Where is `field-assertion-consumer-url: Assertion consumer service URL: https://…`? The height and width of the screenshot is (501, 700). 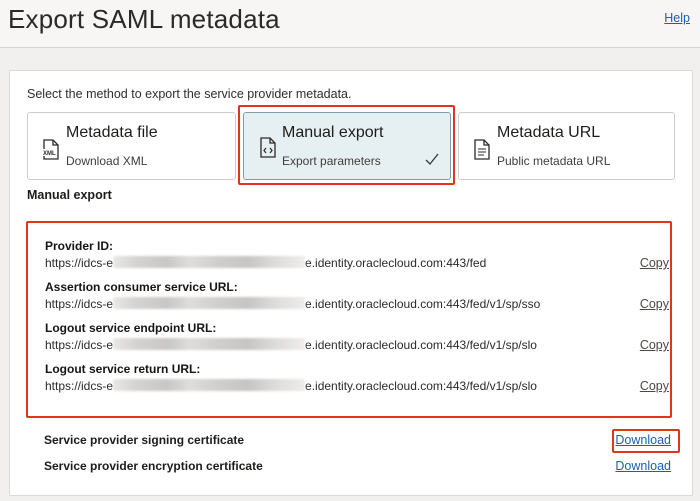 field-assertion-consumer-url: Assertion consumer service URL: https://… is located at coordinates (357, 295).